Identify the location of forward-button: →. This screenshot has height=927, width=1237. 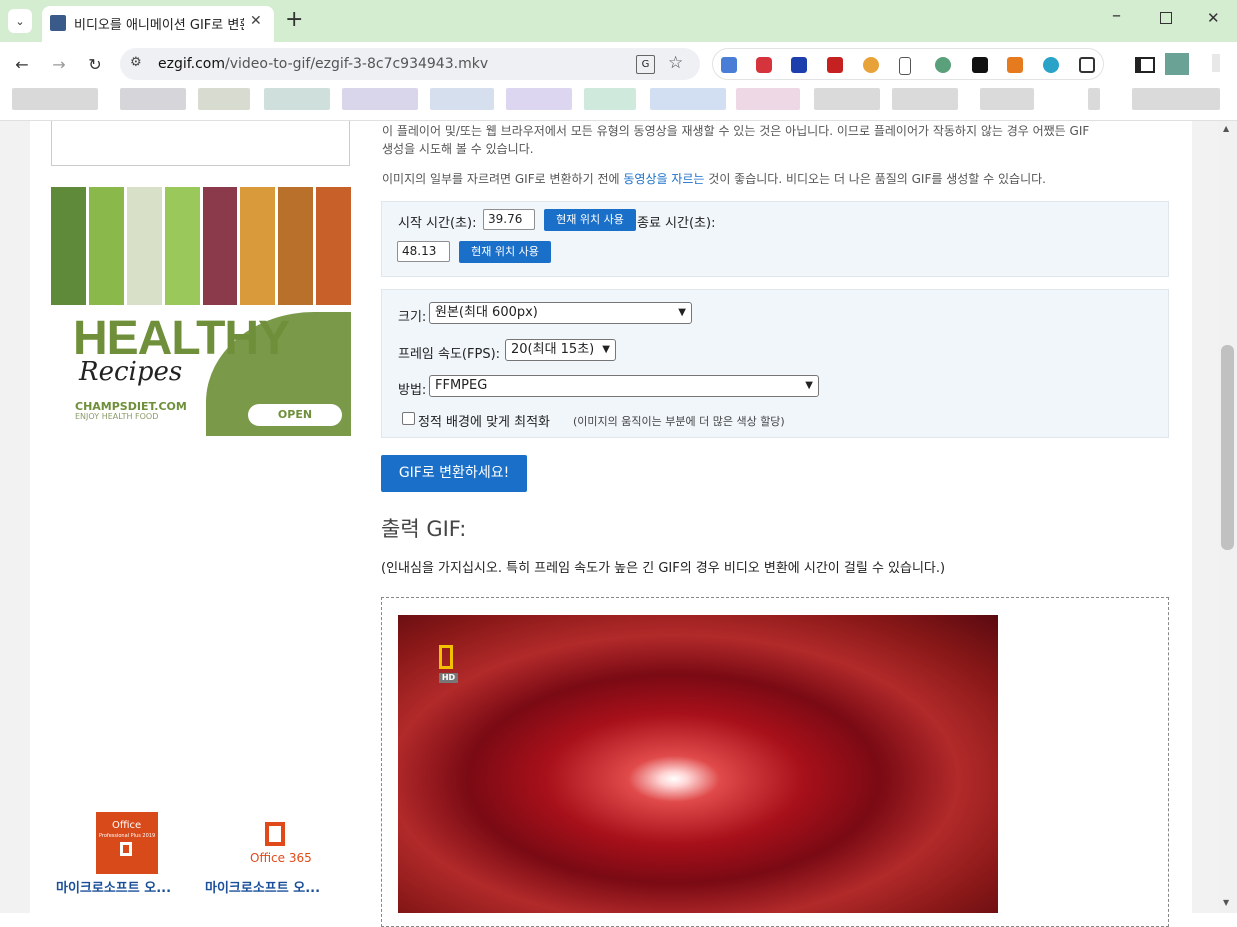
(59, 64).